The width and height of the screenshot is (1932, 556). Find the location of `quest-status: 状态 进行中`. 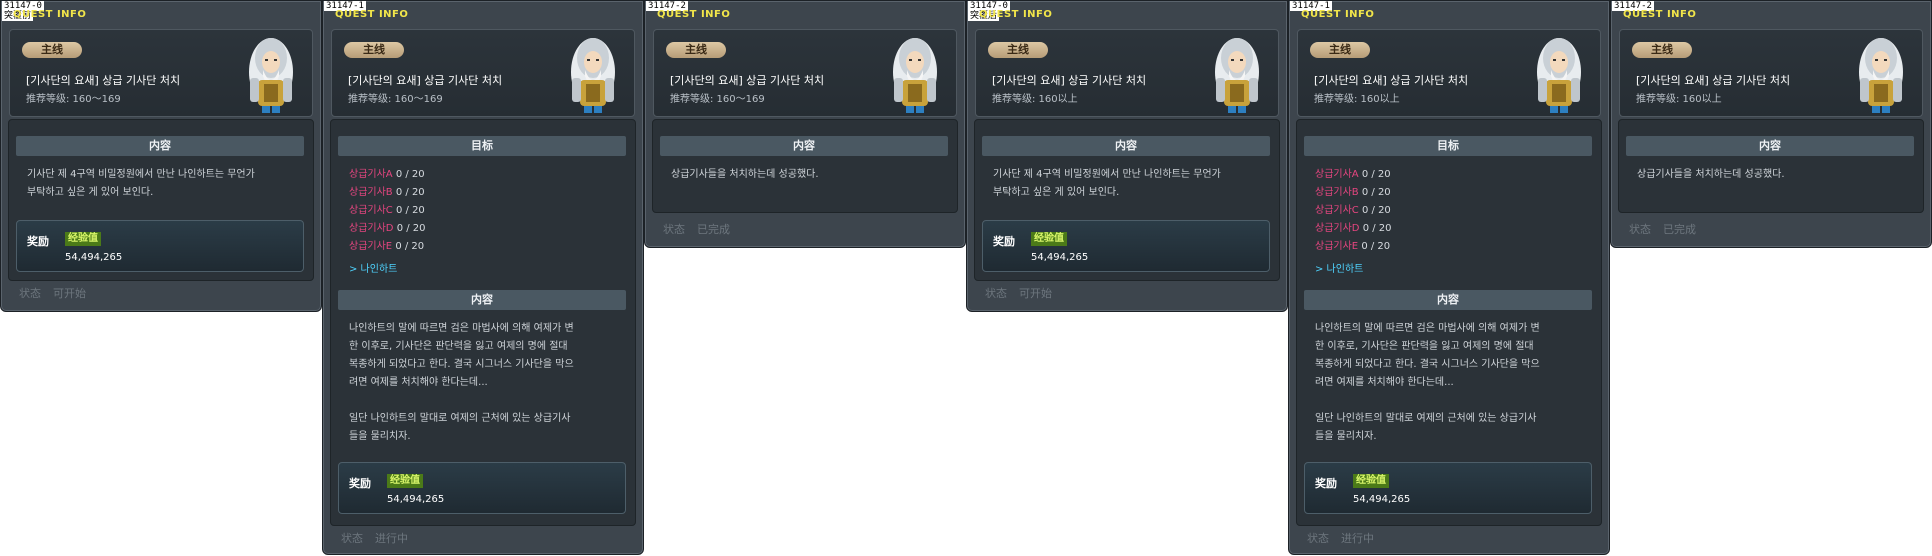

quest-status: 状态 进行中 is located at coordinates (1340, 538).